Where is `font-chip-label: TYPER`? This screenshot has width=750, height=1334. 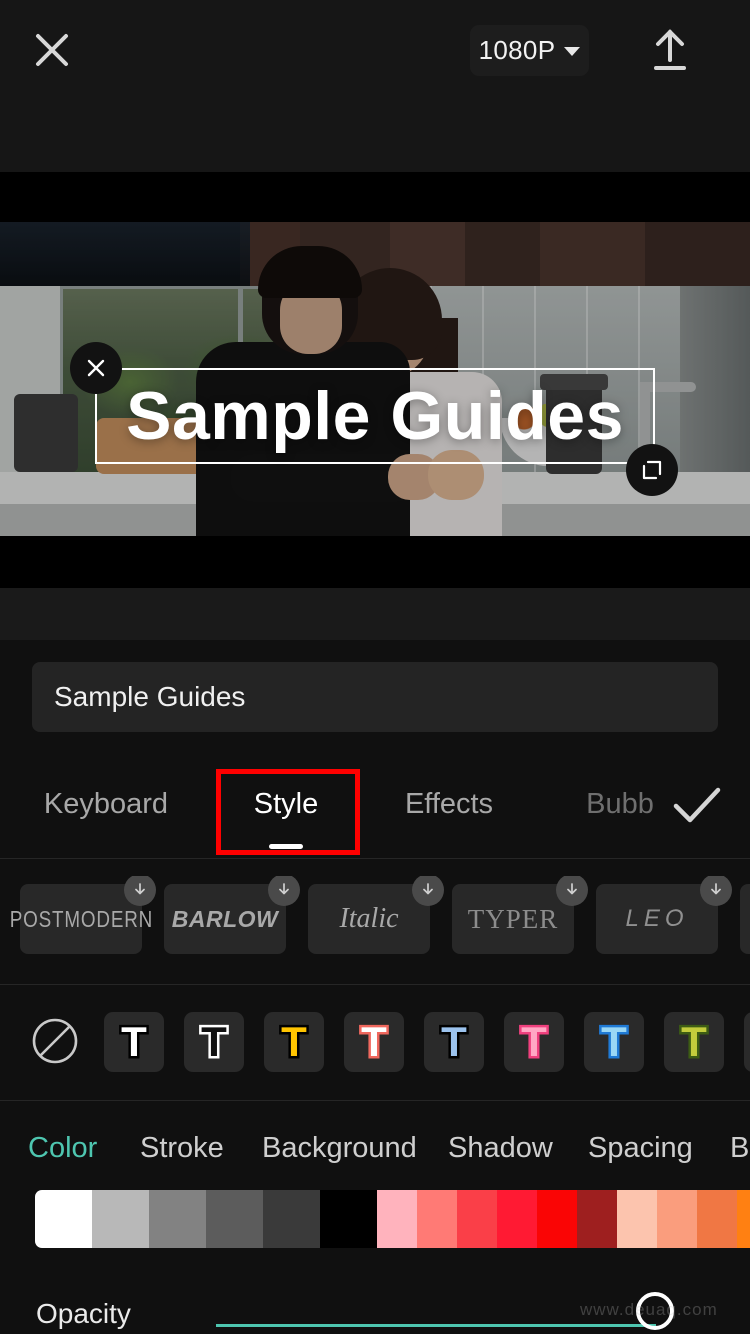
font-chip-label: TYPER is located at coordinates (513, 918).